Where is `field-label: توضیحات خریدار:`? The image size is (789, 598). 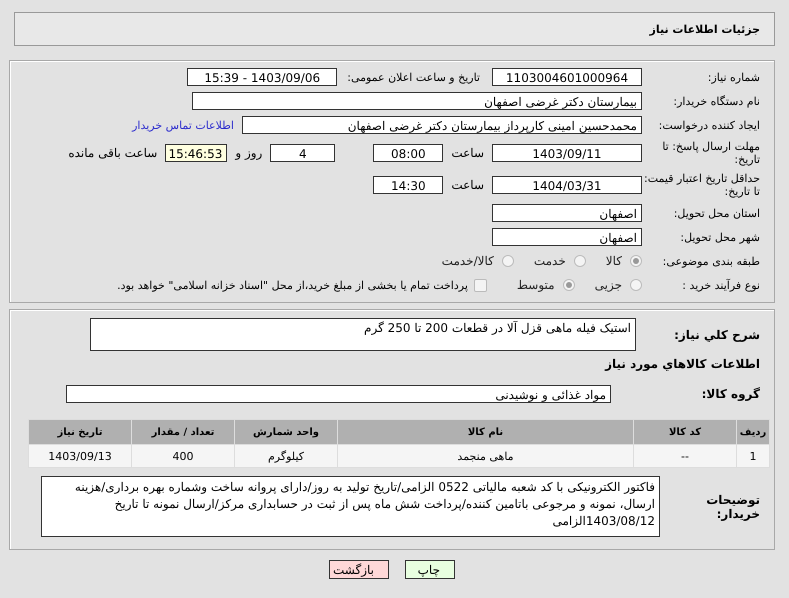 field-label: توضیحات خریدار: is located at coordinates (733, 506).